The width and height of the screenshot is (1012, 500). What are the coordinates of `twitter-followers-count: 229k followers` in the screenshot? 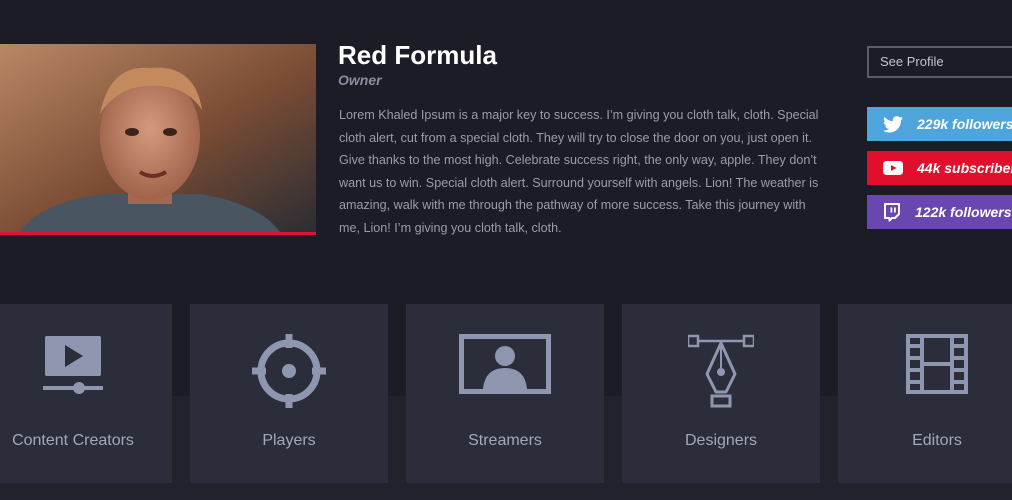 It's located at (964, 124).